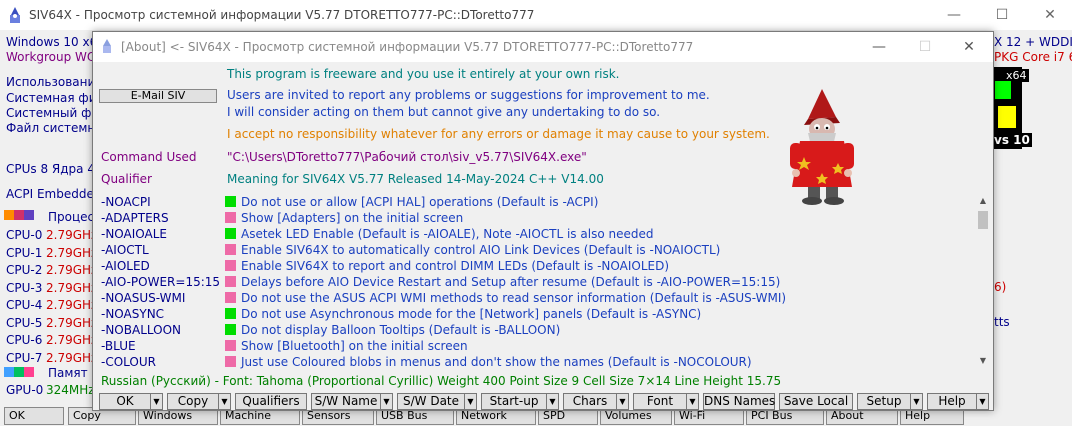  Describe the element at coordinates (161, 282) in the screenshot. I see `qualifier-name: -AIO-POWER=15:15` at that location.